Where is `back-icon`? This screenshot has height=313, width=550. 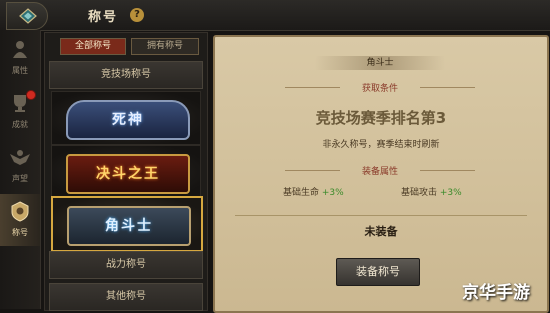 back-icon is located at coordinates (28, 16).